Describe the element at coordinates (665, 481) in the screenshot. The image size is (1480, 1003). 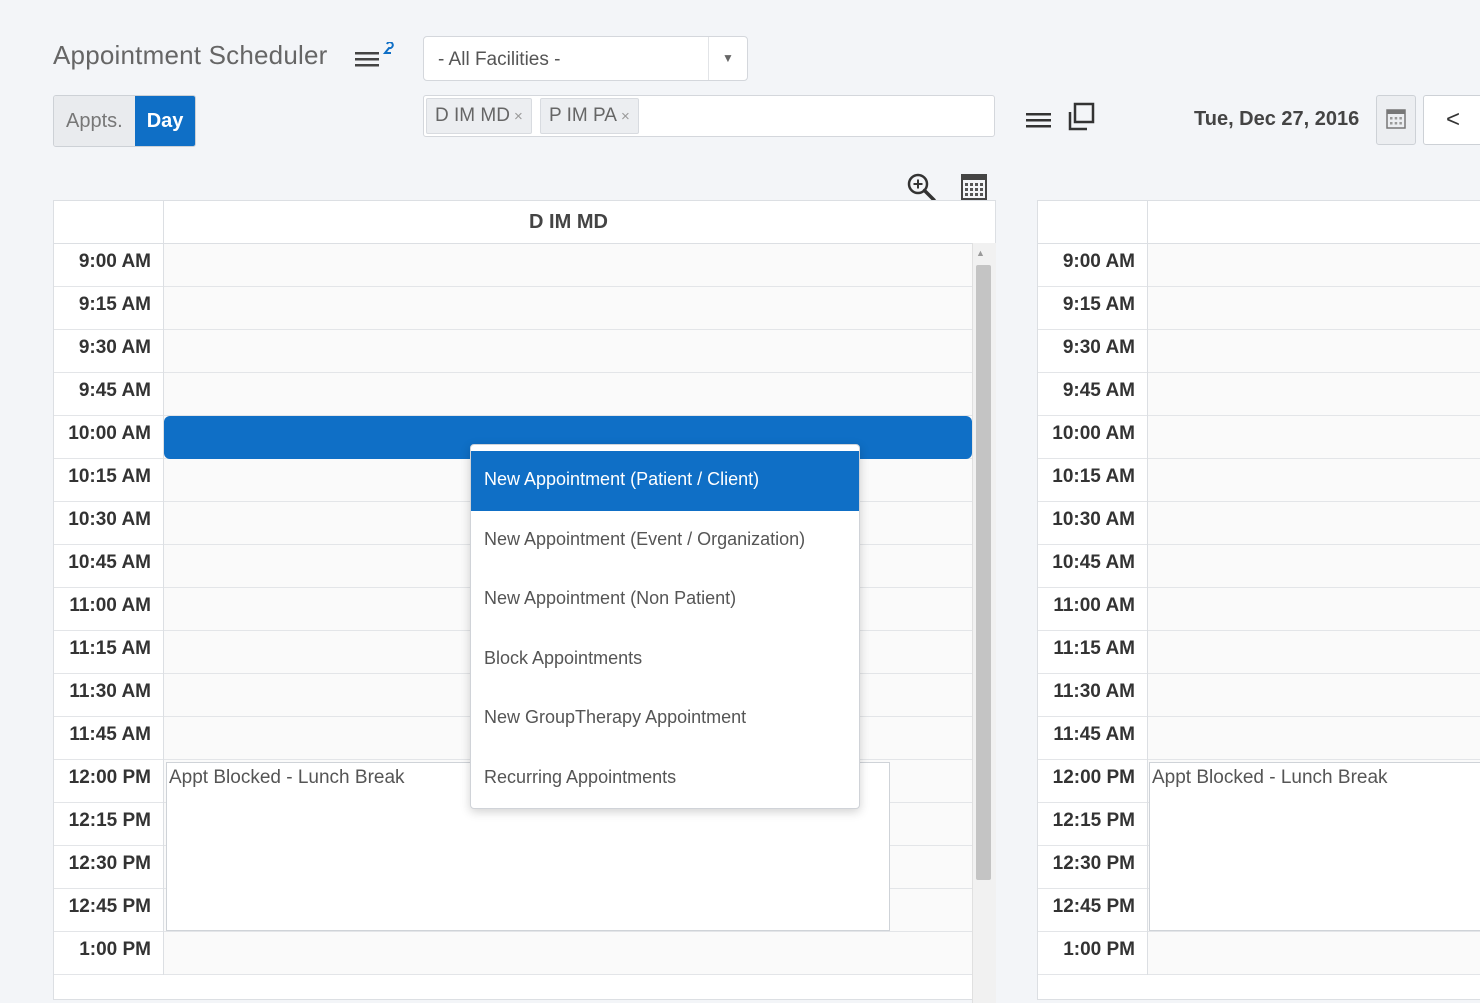
I see `menu-item-new-appointment-patient: New Appointment (Patient / Client)` at that location.